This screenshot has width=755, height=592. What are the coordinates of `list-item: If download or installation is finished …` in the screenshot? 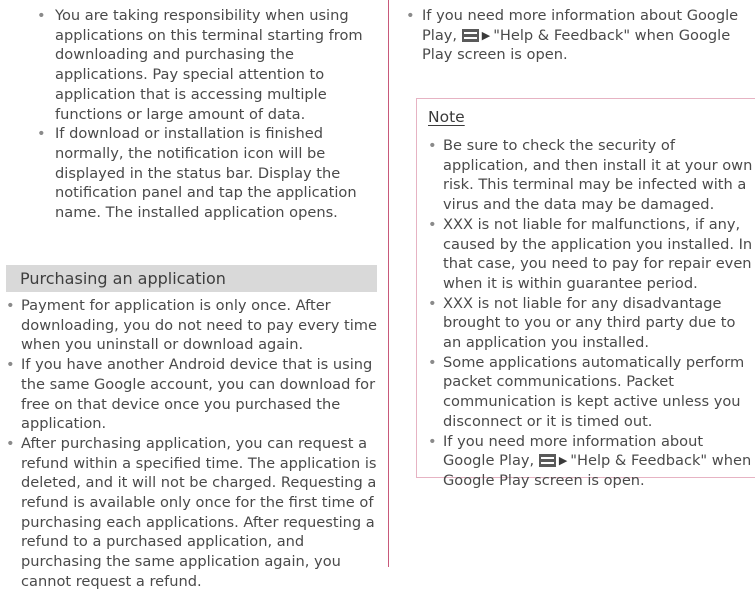 It's located at (209, 173).